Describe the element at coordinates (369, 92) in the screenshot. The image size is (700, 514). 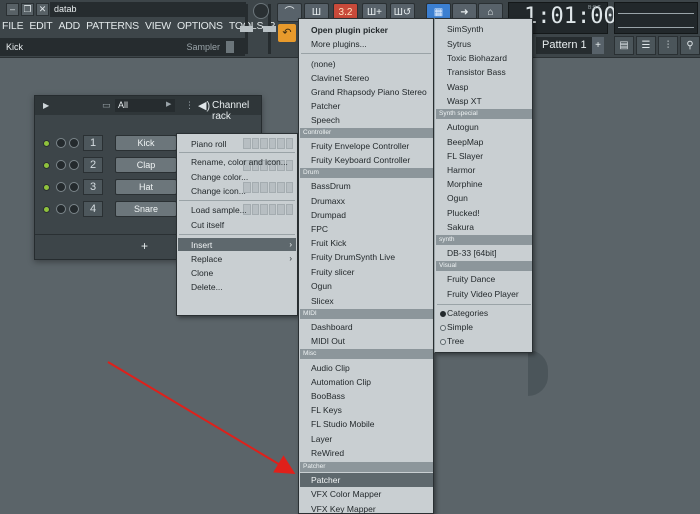
I see `plugin-item: Grand Rhapsody Piano Stereo` at that location.